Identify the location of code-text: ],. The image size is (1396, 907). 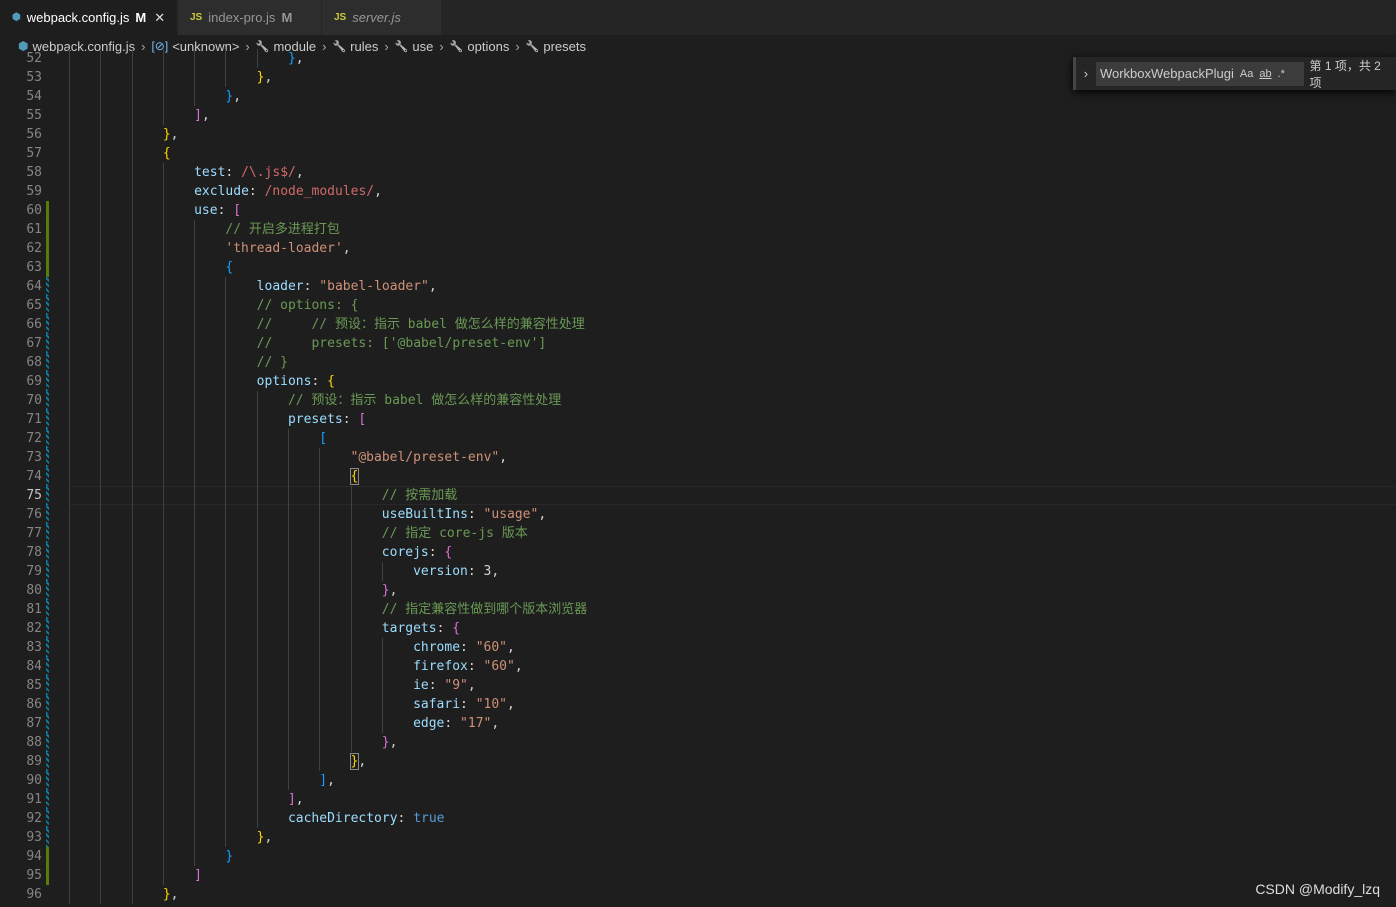
(296, 799).